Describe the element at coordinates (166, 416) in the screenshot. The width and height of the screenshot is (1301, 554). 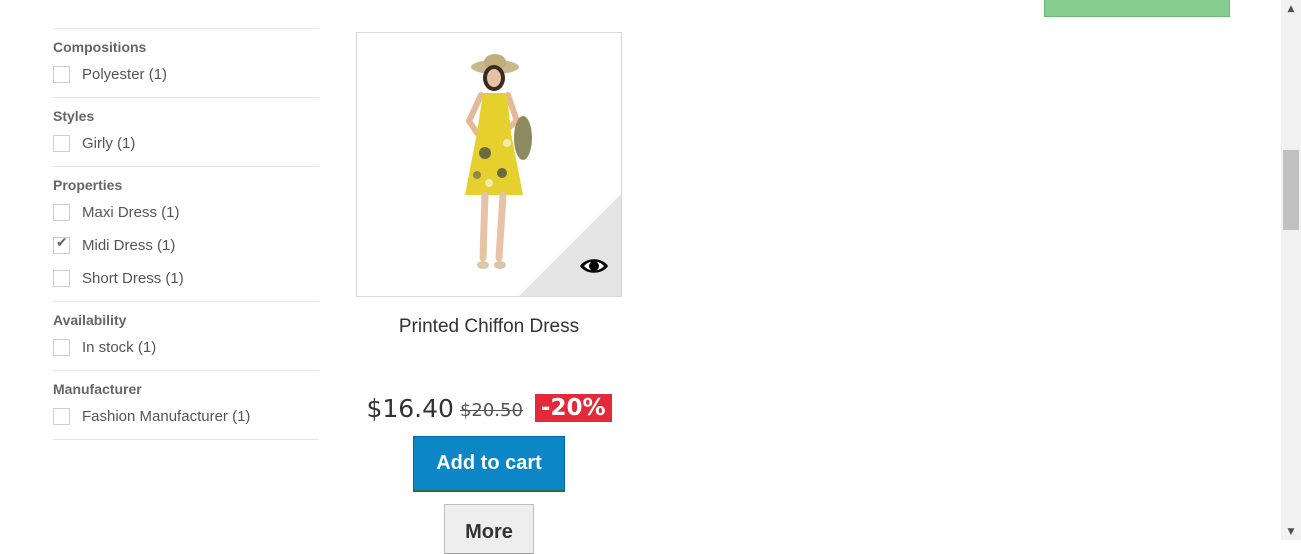
I see `filter-option-label: Fashion Manufacturer (1)` at that location.